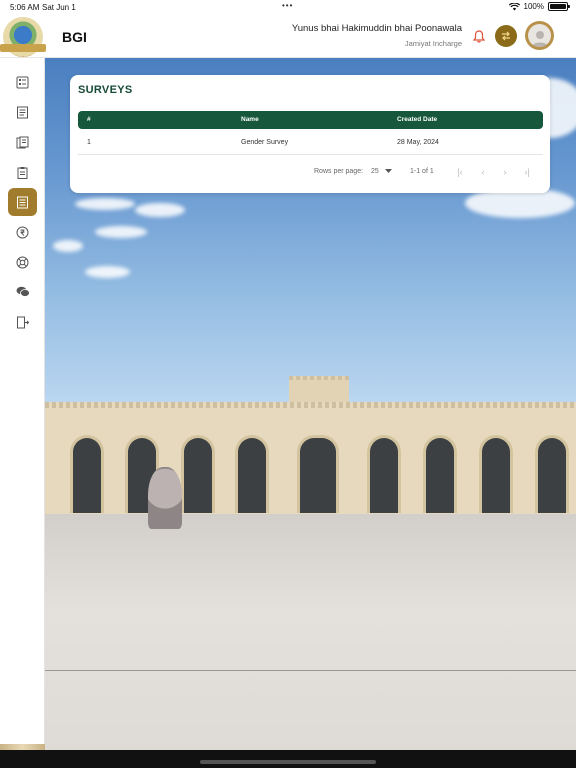  What do you see at coordinates (539, 39) in the screenshot?
I see `person-icon` at bounding box center [539, 39].